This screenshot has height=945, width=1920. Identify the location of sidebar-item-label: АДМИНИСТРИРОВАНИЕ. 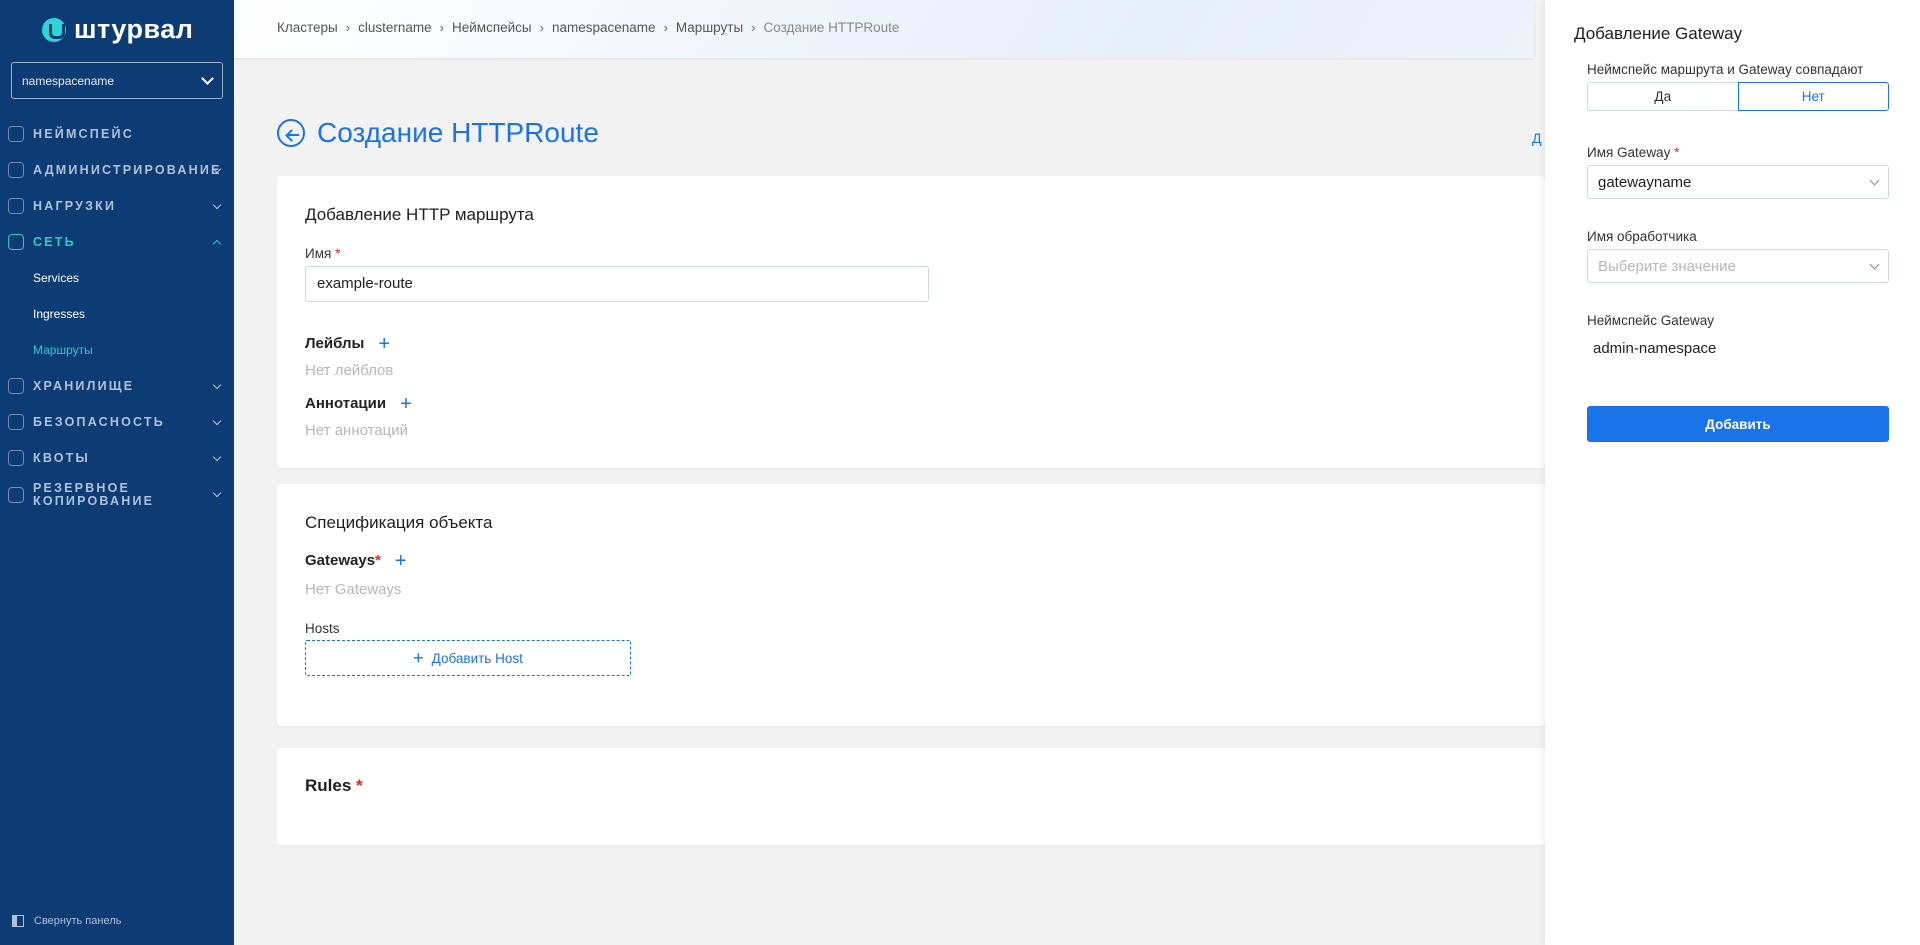
(127, 169).